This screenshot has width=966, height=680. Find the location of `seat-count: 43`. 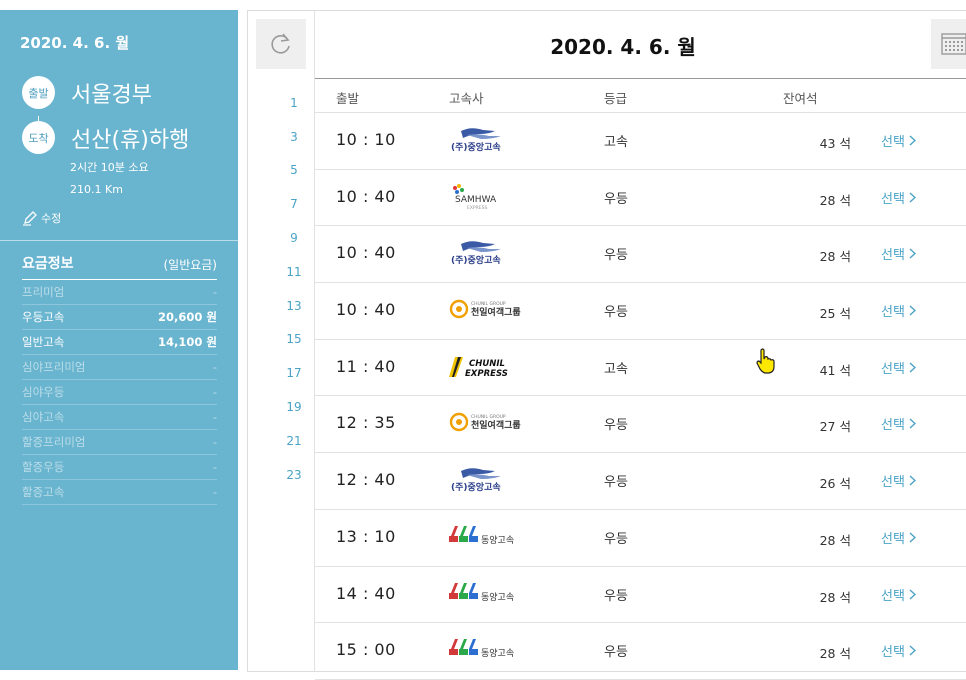

seat-count: 43 is located at coordinates (827, 143).